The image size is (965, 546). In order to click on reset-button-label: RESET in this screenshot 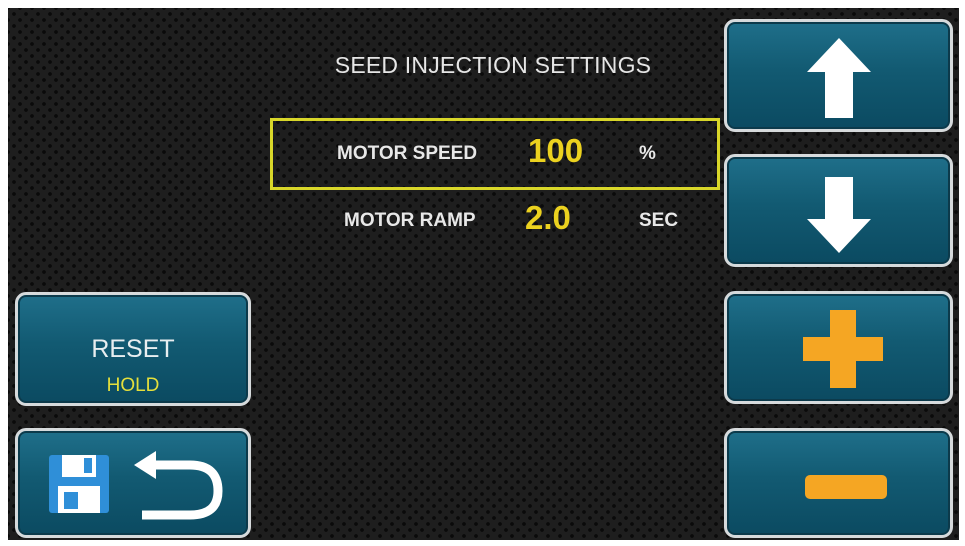, I will do `click(133, 349)`.